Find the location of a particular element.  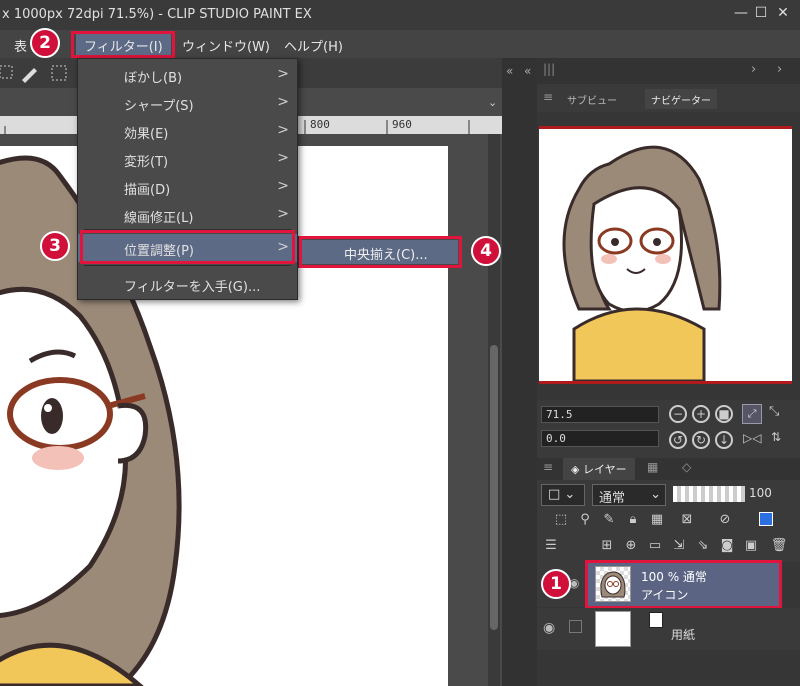

selection-tools-icon is located at coordinates (40, 73).